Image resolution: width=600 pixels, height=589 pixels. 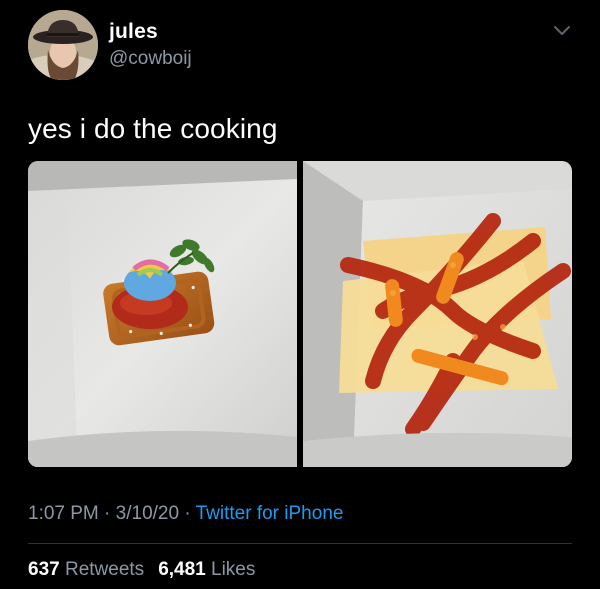 I want to click on tweet-stats: 637 Retweets 6,481 Likes, so click(x=141, y=570).